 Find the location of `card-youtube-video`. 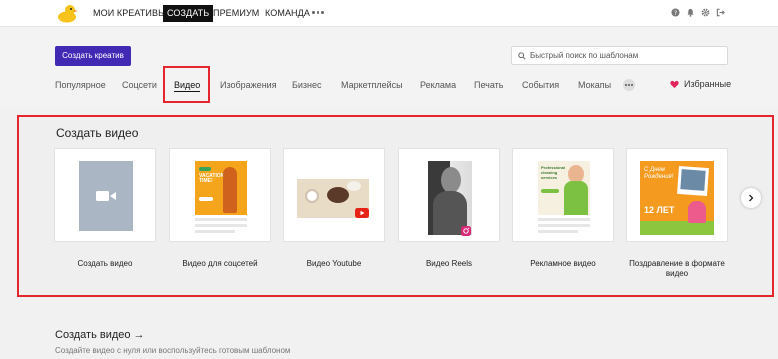

card-youtube-video is located at coordinates (334, 195).